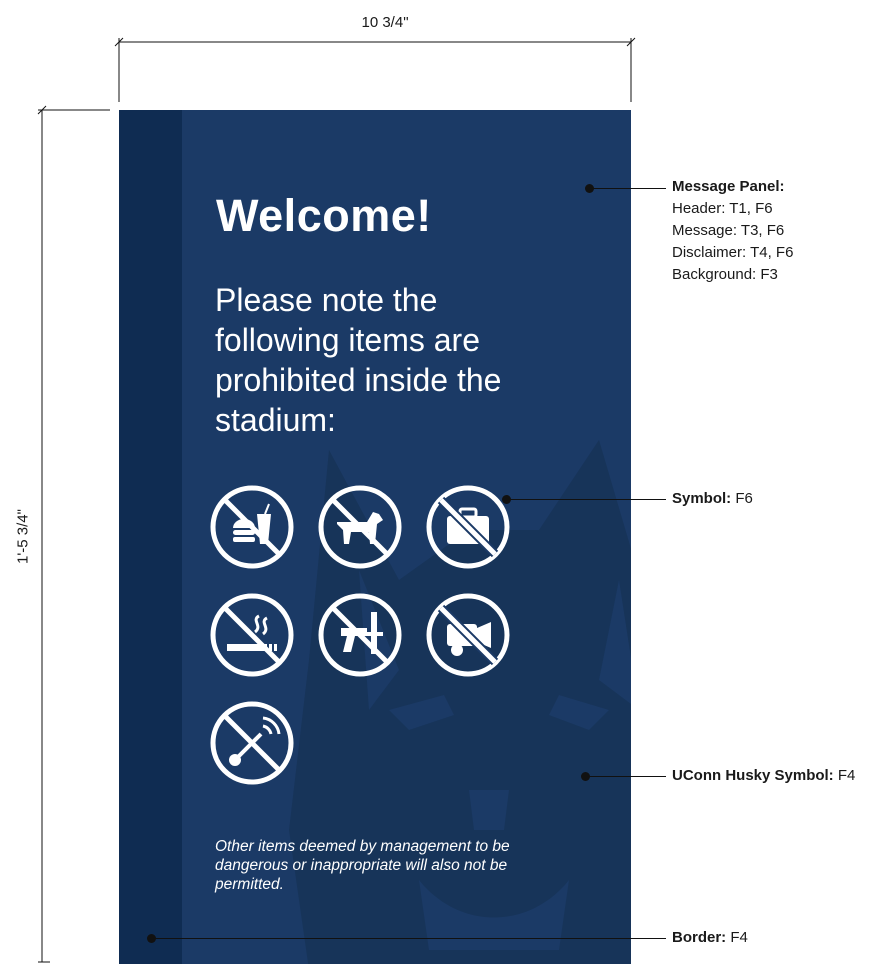  What do you see at coordinates (468, 635) in the screenshot?
I see `no-cameras-icon` at bounding box center [468, 635].